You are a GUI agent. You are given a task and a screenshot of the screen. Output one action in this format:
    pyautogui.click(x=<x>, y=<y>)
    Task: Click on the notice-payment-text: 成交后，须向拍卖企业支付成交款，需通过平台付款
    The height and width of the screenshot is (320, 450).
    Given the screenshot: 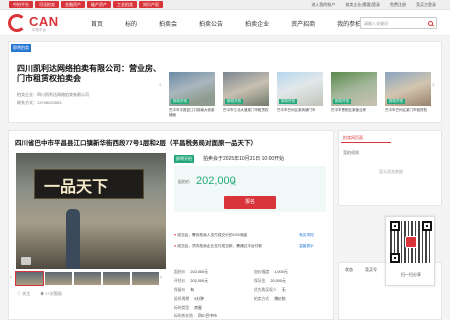 What is the action you would take?
    pyautogui.click(x=220, y=246)
    